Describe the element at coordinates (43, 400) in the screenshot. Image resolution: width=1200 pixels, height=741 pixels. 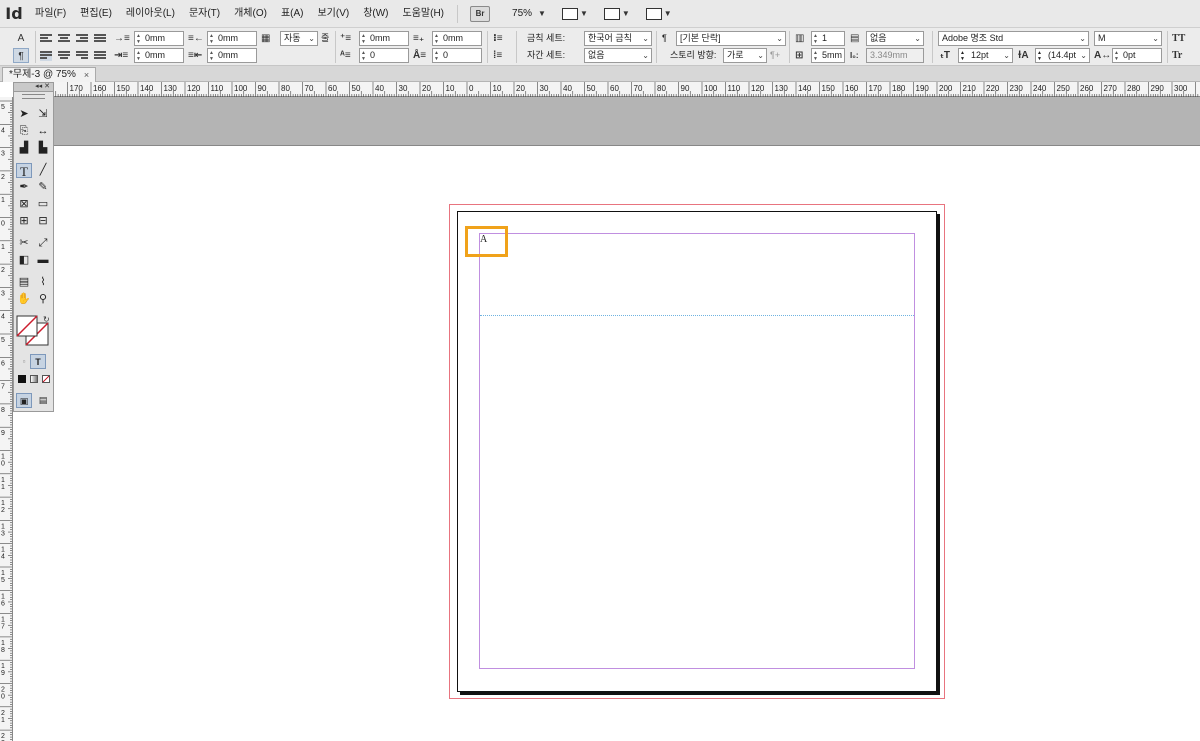
I see `preview-mode-icon: ▤` at that location.